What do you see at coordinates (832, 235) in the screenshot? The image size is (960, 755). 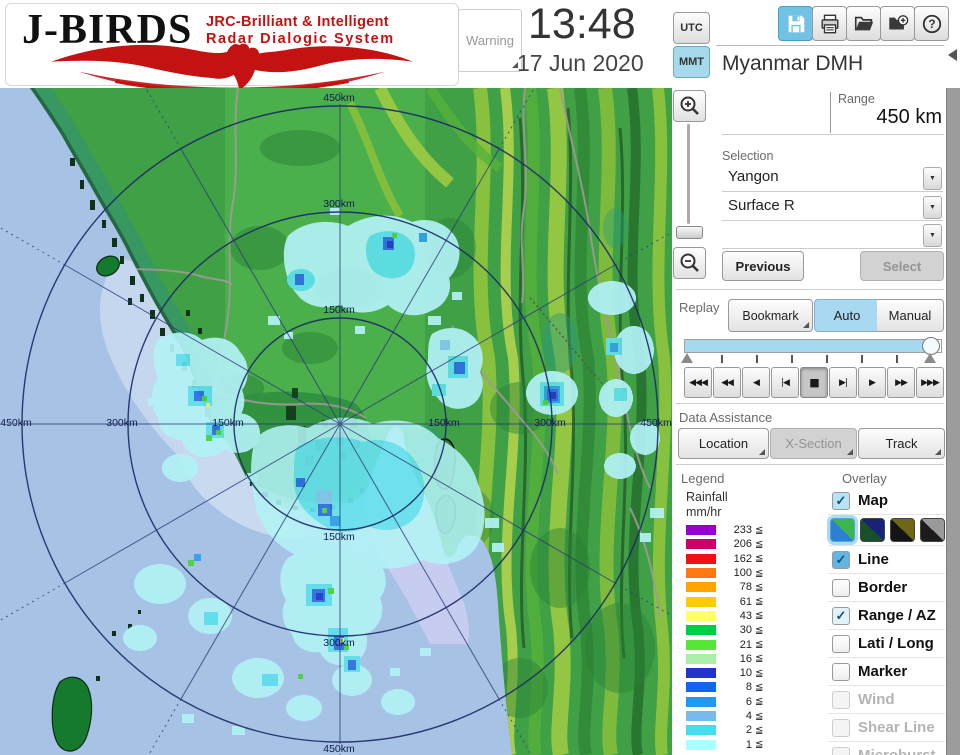 I see `option-dropdown: ▼` at bounding box center [832, 235].